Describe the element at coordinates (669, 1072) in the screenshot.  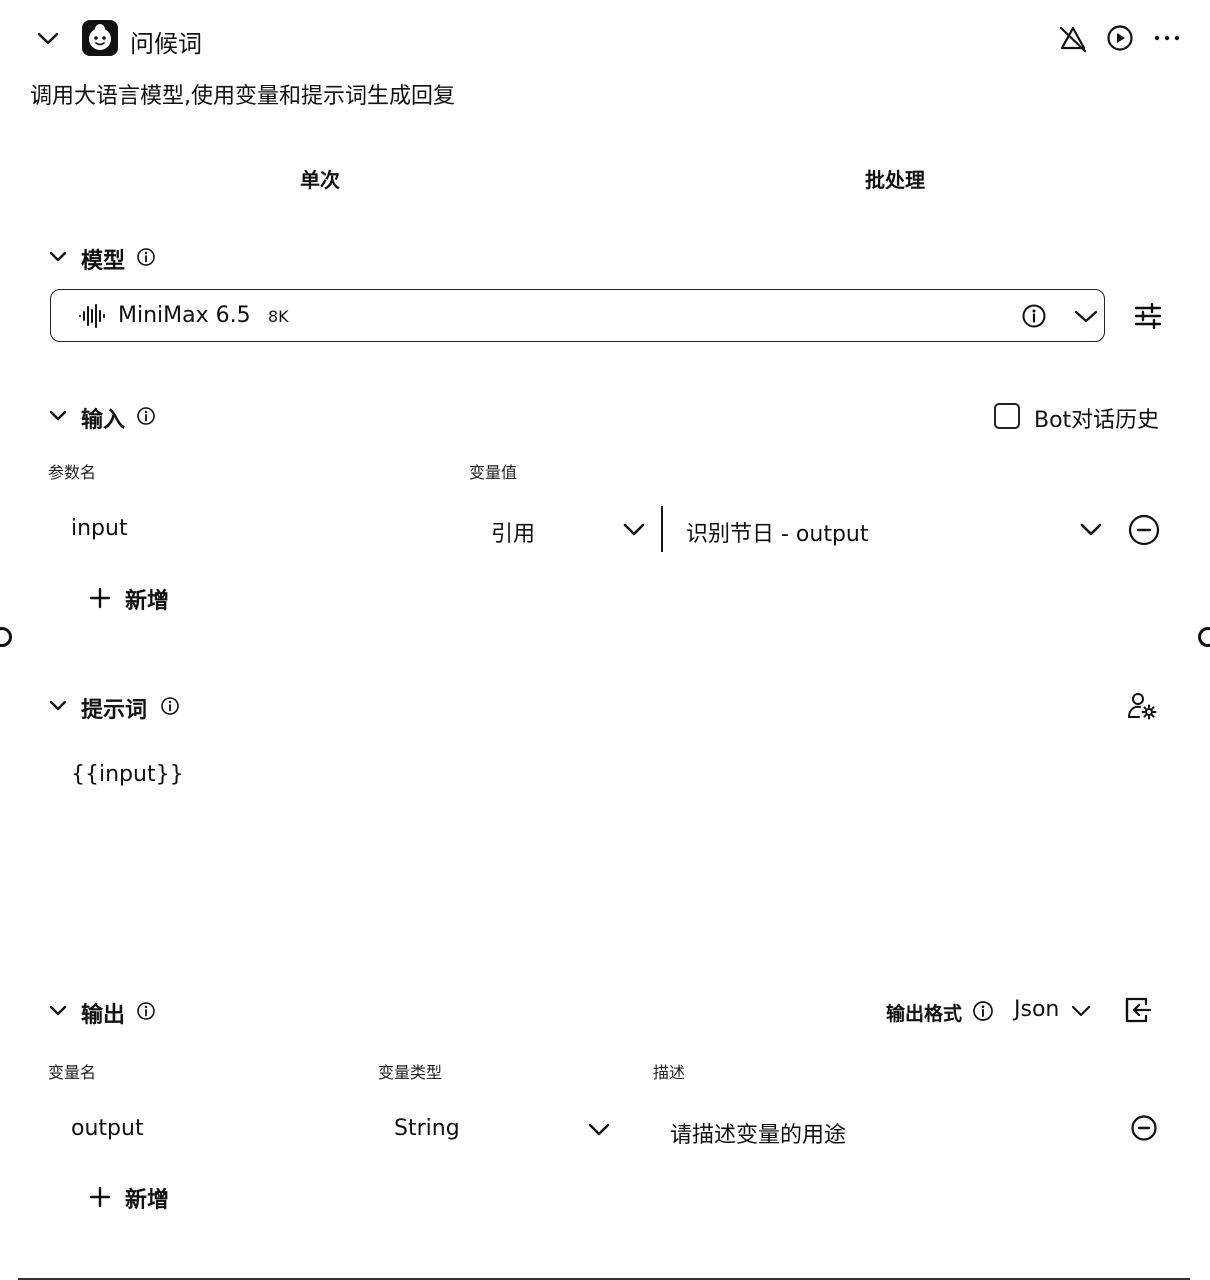
I see `column-header-description: 描述` at that location.